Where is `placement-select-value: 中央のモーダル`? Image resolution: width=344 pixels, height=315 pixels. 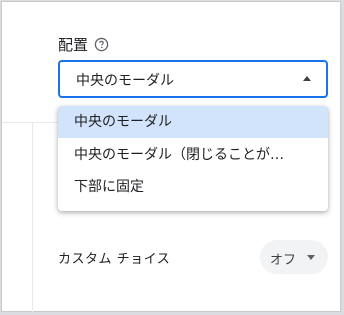
placement-select-value: 中央のモーダル is located at coordinates (125, 81).